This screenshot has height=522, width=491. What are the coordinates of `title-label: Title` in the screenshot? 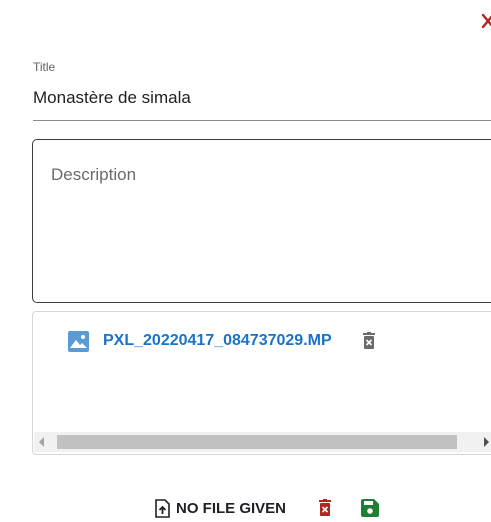 It's located at (44, 67).